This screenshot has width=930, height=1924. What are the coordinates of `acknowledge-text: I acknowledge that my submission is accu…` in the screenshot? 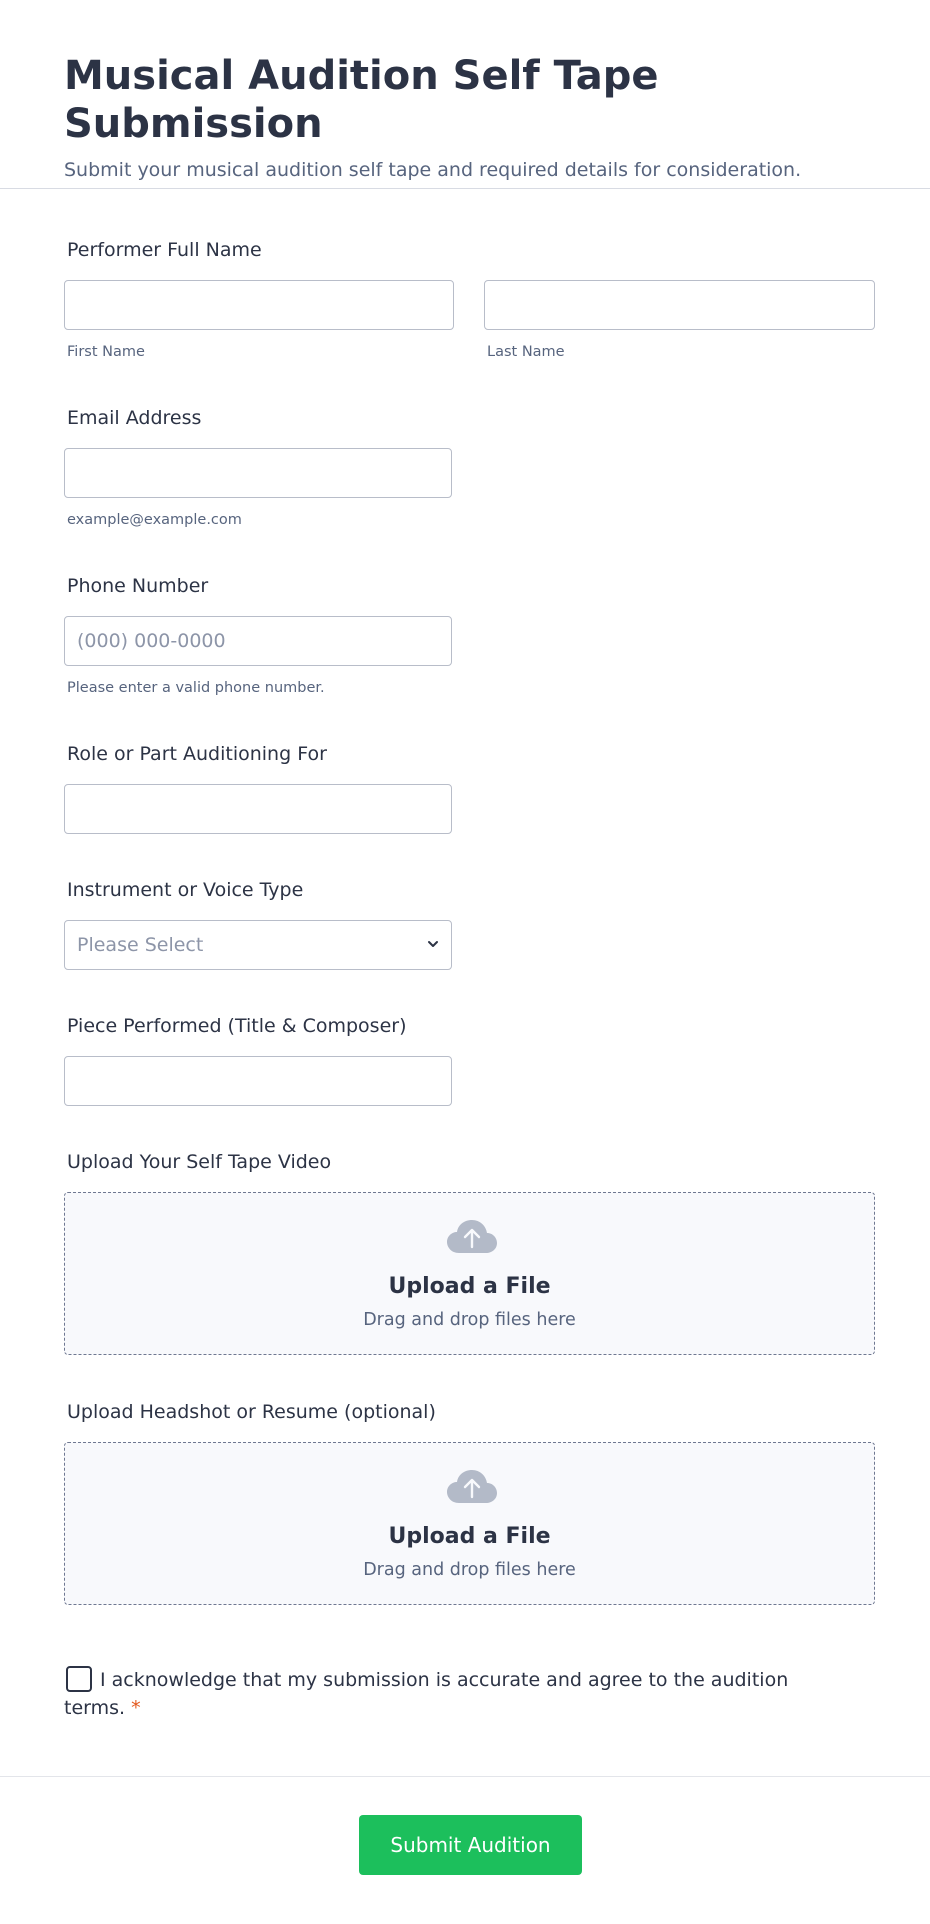 It's located at (426, 1694).